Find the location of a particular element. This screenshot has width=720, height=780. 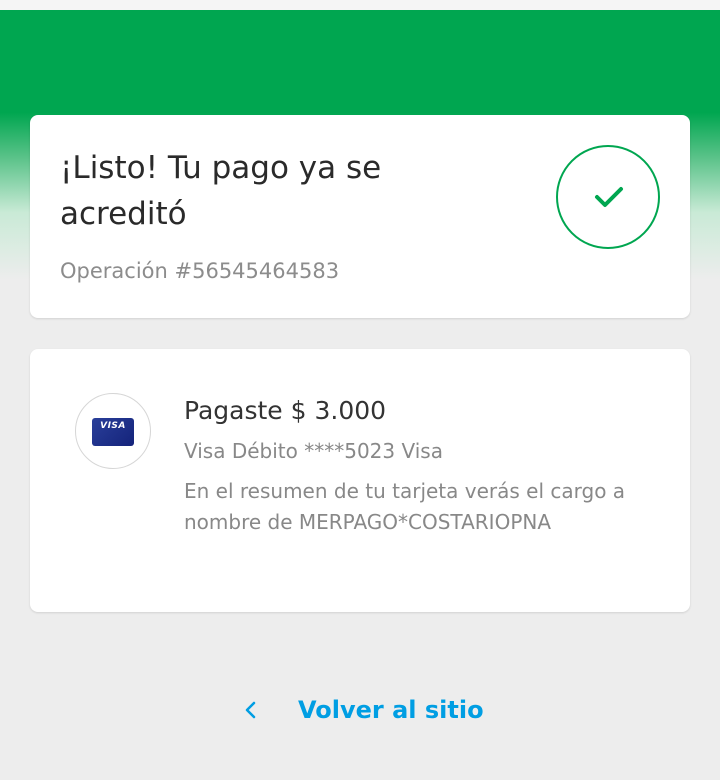

visa-card-icon: VISA is located at coordinates (113, 431).